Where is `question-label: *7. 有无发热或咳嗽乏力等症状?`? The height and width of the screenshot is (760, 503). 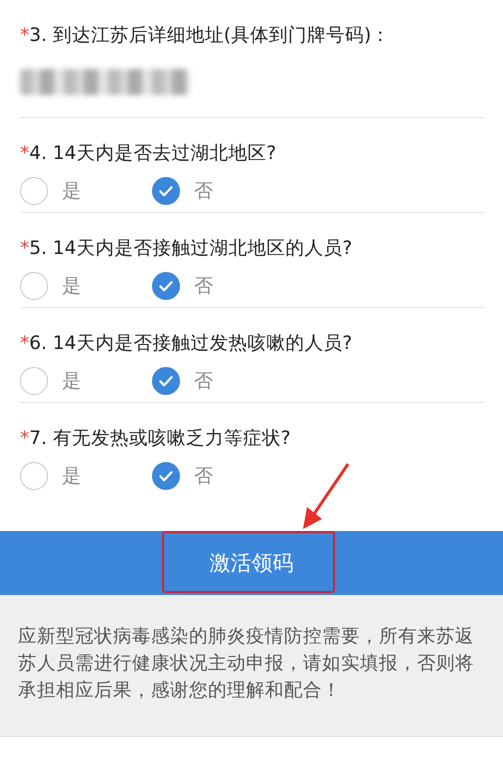
question-label: *7. 有无发热或咳嗽乏力等症状? is located at coordinates (156, 439).